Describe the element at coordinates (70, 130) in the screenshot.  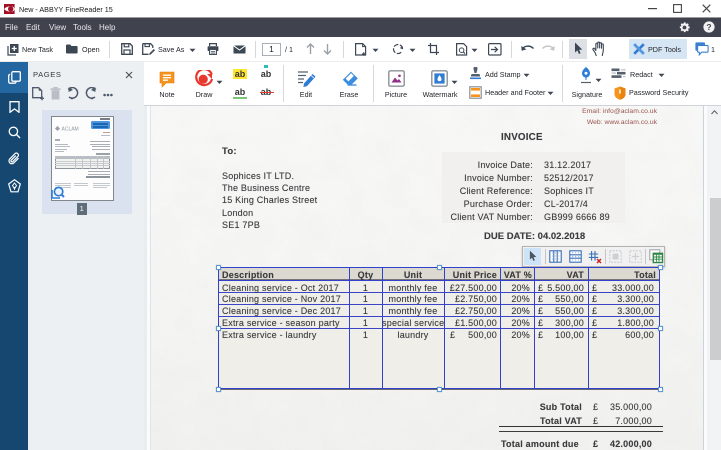
I see `svg-text: ACLAM` at that location.